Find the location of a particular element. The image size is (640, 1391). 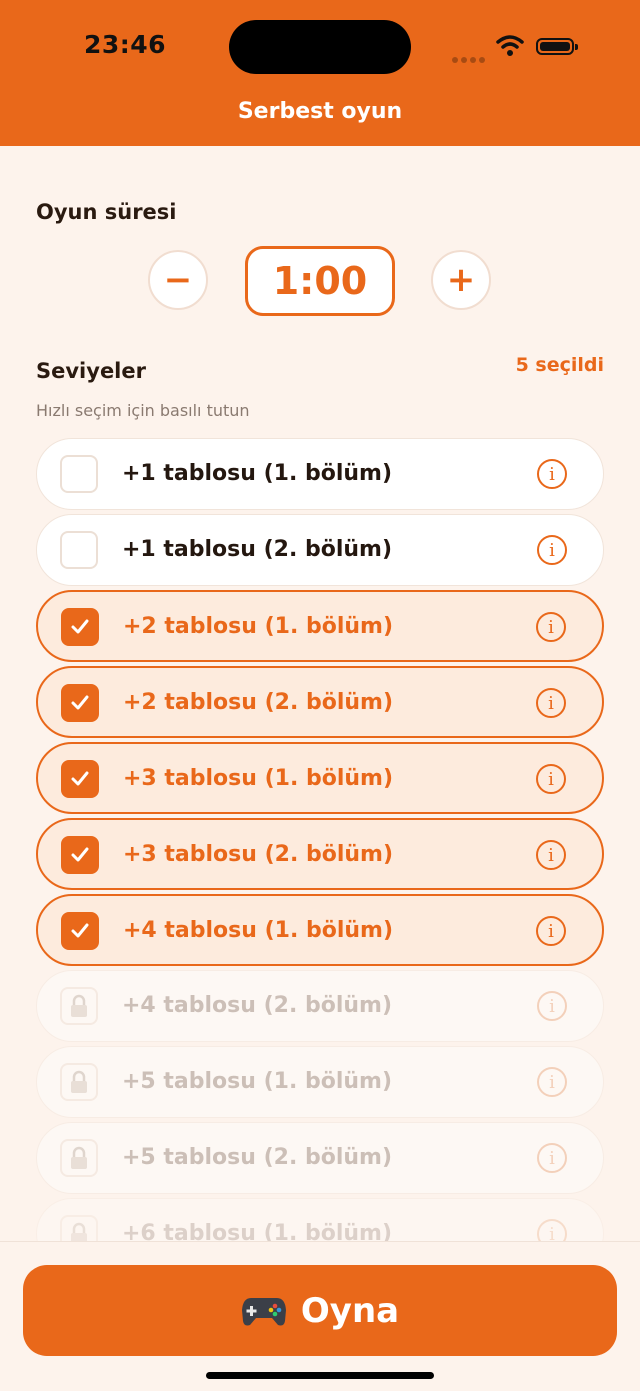

level-row: +1 tablosu (2. bölüm) i is located at coordinates (320, 550).